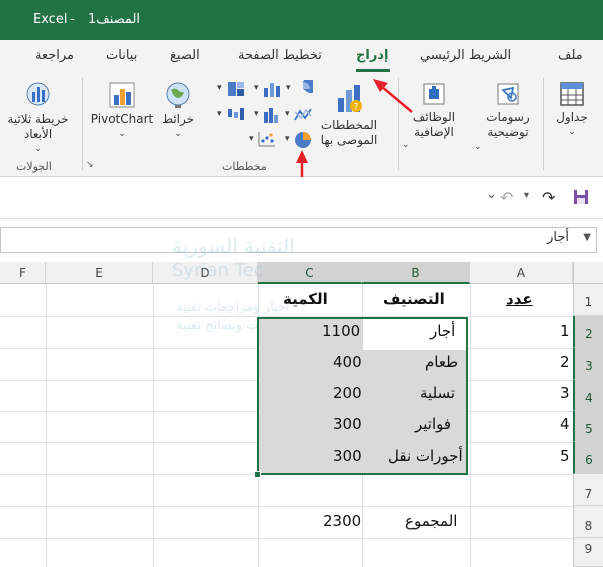 This screenshot has height=567, width=603. I want to click on cell-a6: 5, so click(565, 456).